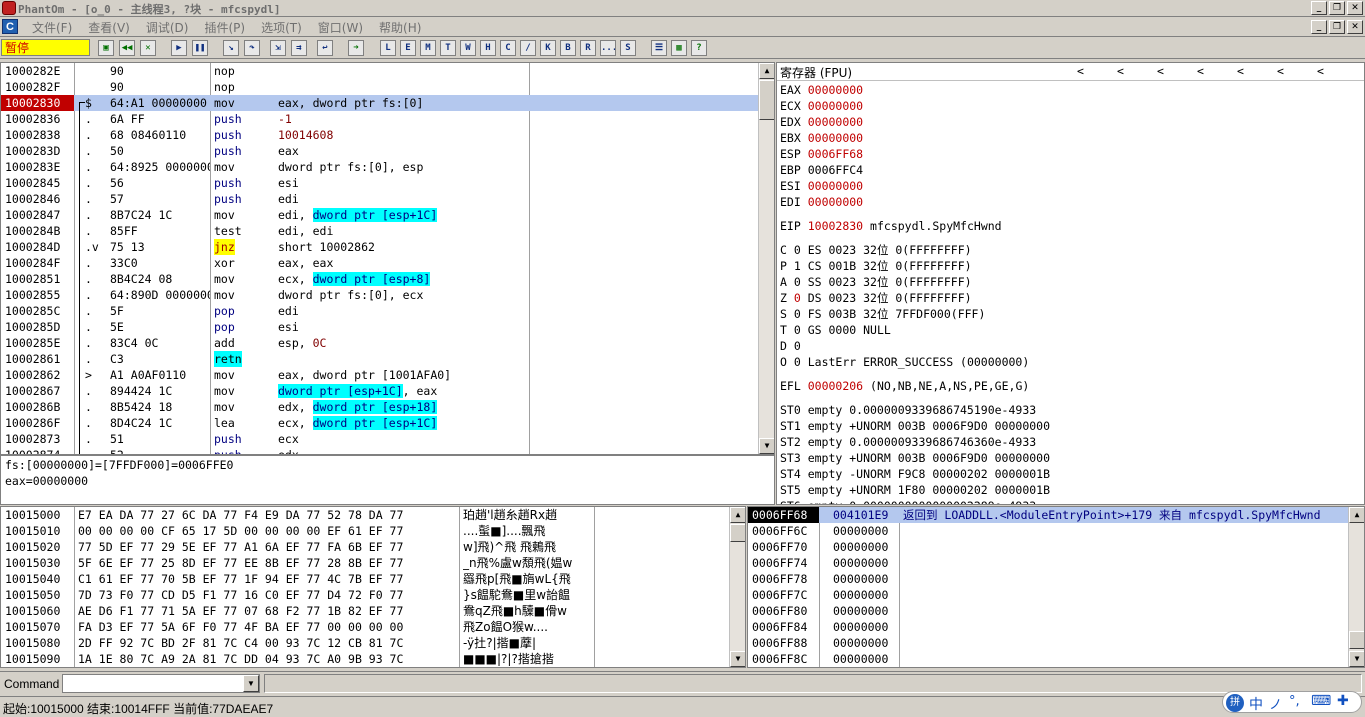 Image resolution: width=1365 pixels, height=717 pixels. I want to click on register-value: 0006FF68, so click(835, 154).